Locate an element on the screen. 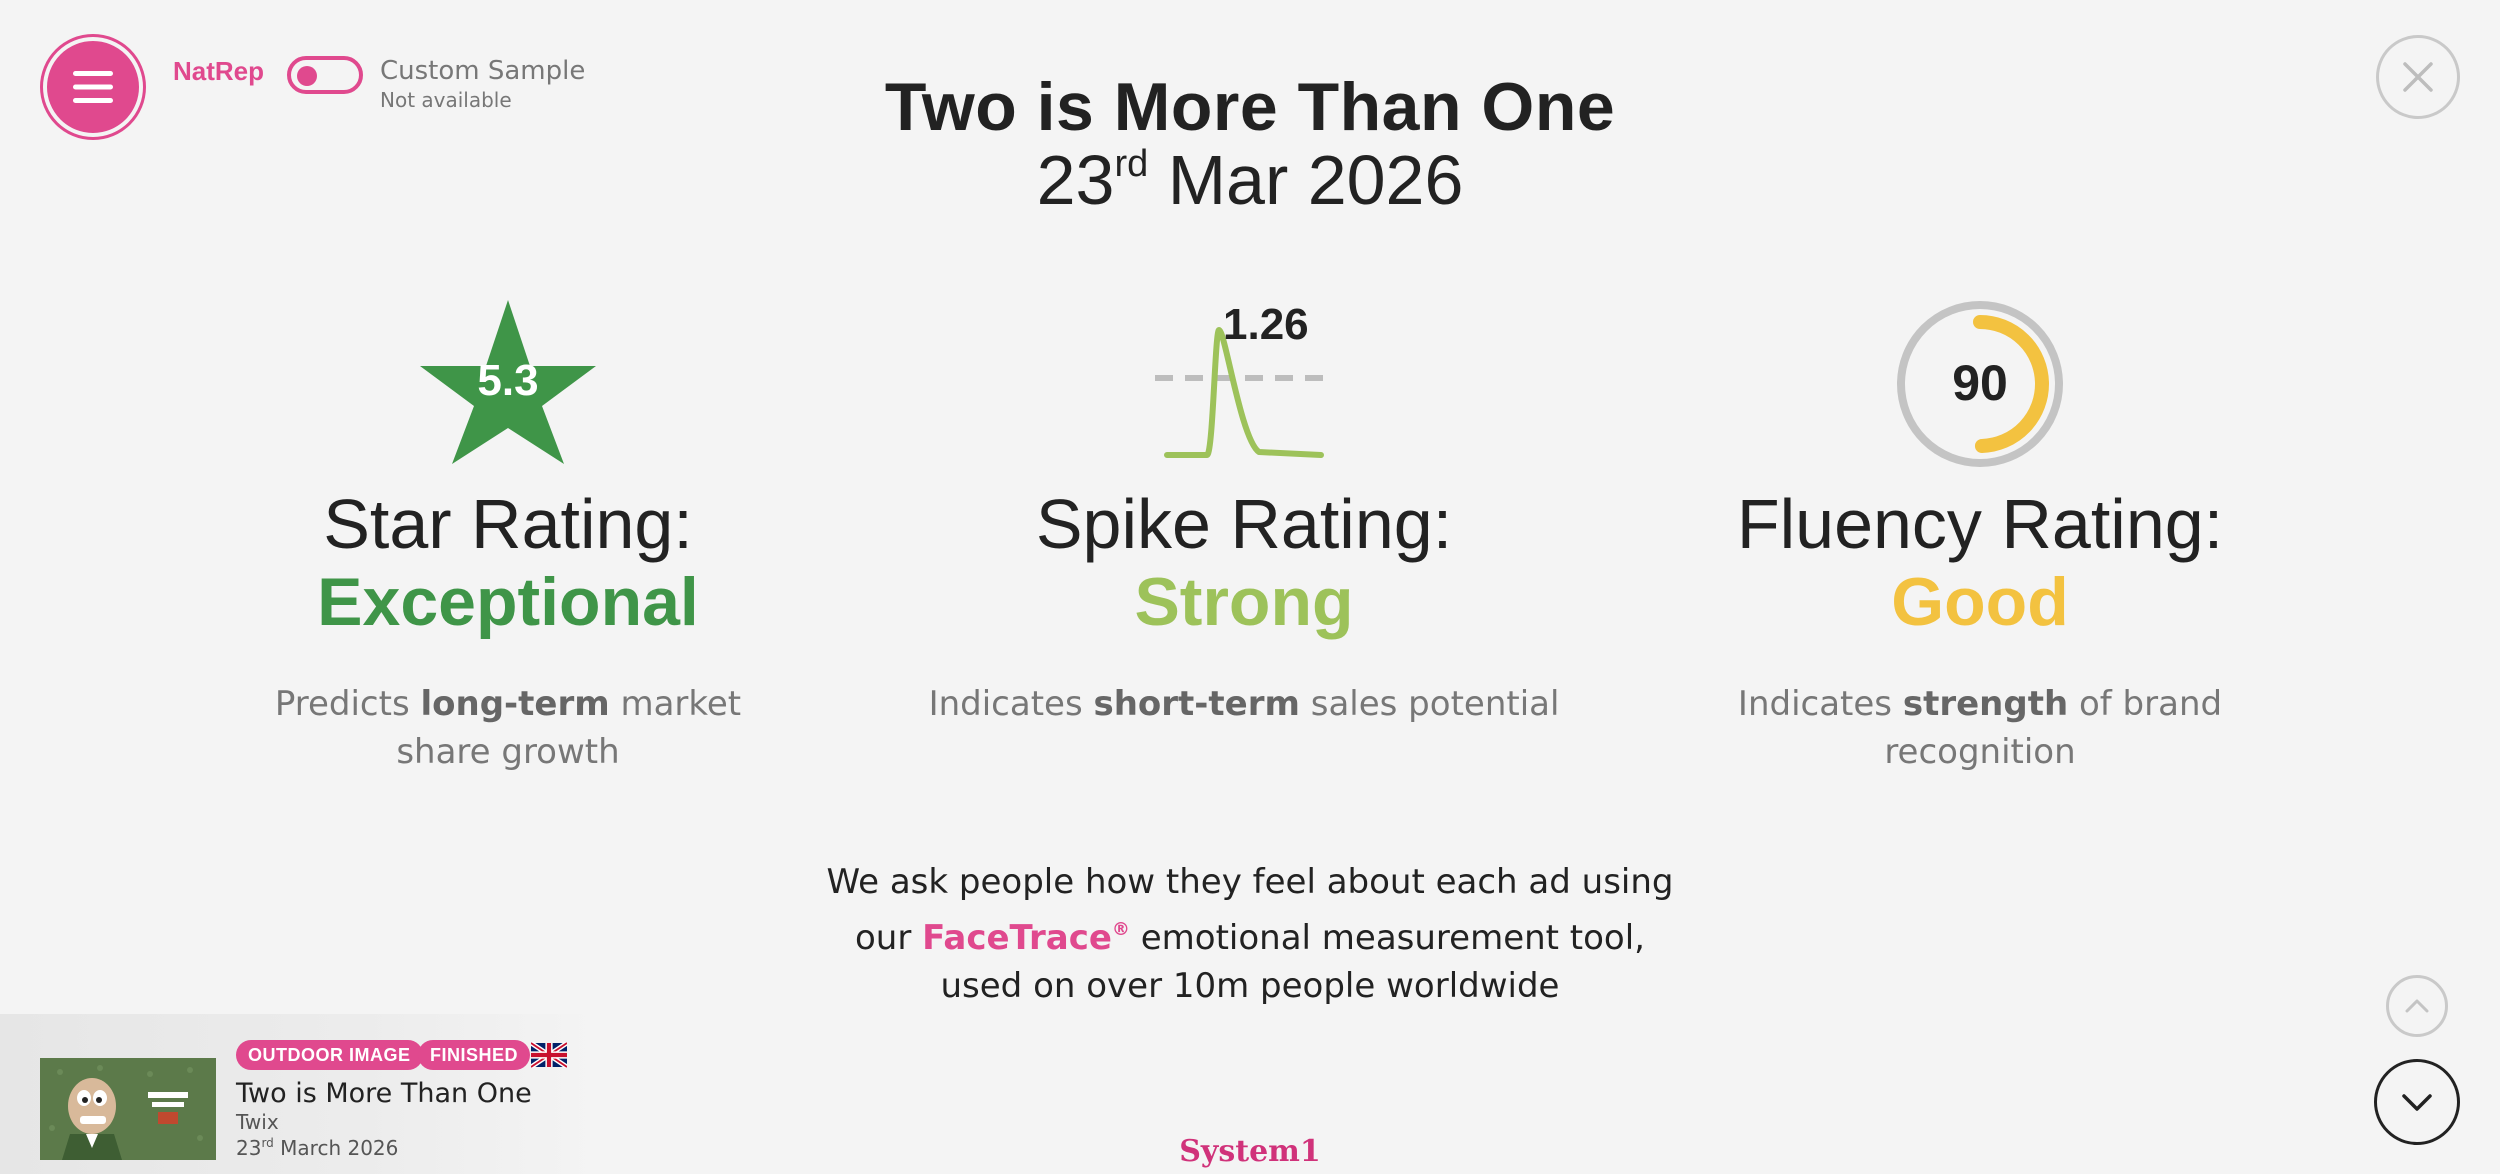 This screenshot has width=2500, height=1174. star-icon: 5.3 is located at coordinates (508, 380).